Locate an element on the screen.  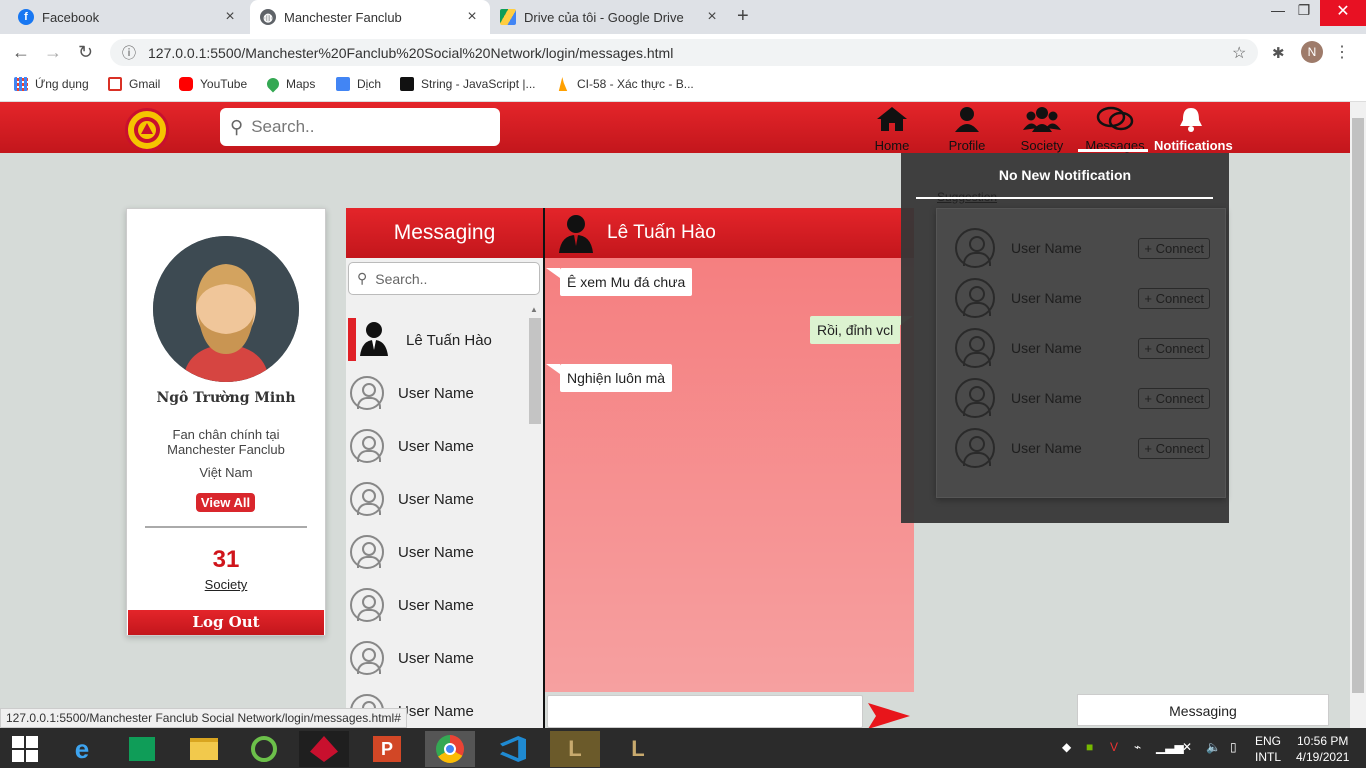
tray-network-icon: ⌁ is located at coordinates (1137, 747).